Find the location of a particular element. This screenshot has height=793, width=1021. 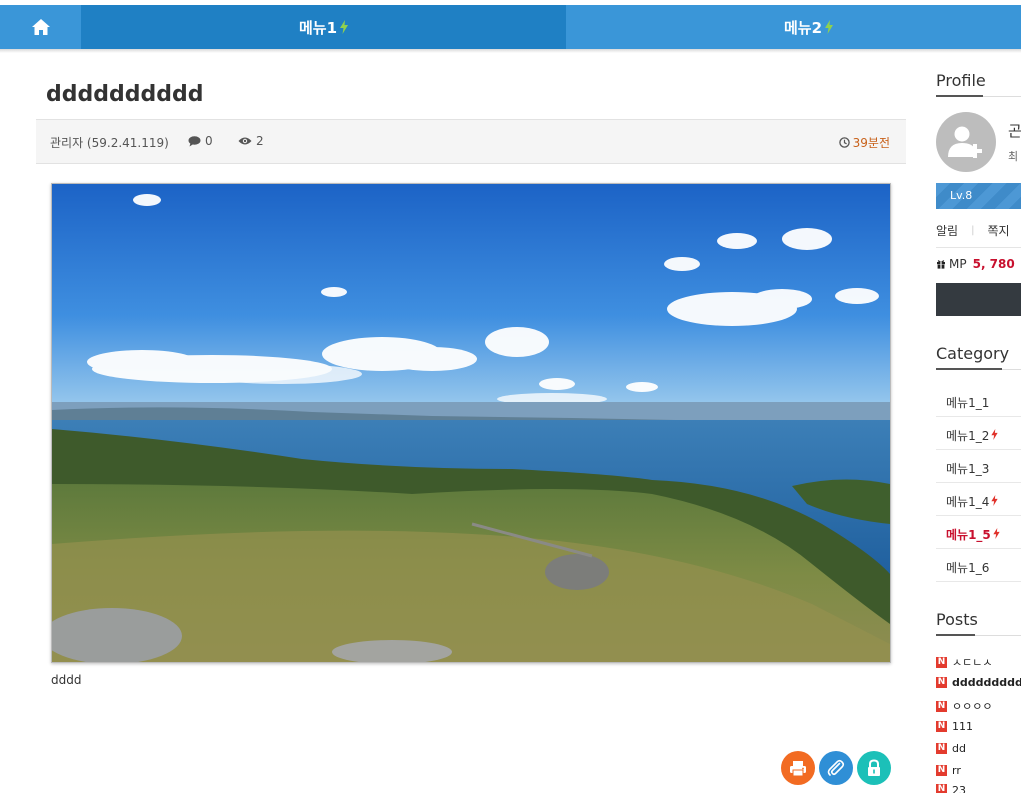

nav-tab-label: 메뉴1 is located at coordinates (318, 27).